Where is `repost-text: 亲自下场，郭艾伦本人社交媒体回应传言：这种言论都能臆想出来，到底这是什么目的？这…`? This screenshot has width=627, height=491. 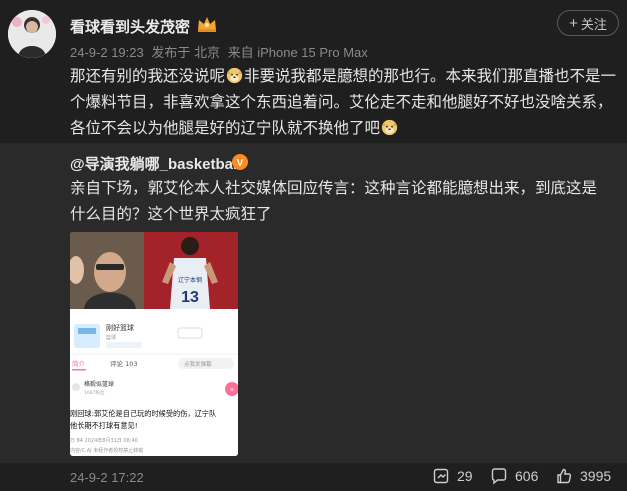 repost-text: 亲自下场，郭艾伦本人社交媒体回应传言：这种言论都能臆想出来，到底这是什么目的？这… is located at coordinates (334, 201).